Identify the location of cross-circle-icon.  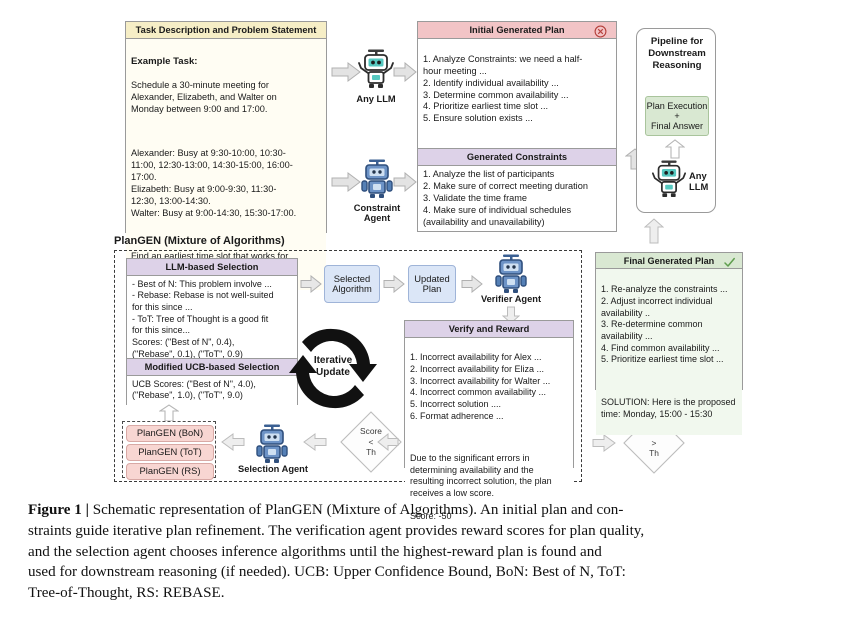
(600, 33).